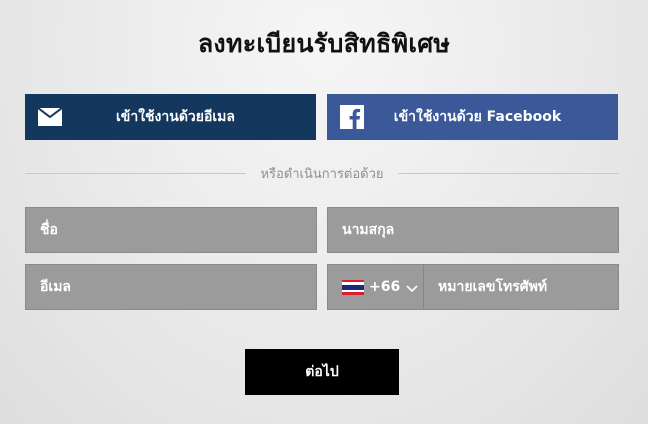 Image resolution: width=648 pixels, height=424 pixels. Describe the element at coordinates (175, 117) in the screenshot. I see `email-login-label: เข้าใช้งานด้วยอีเมล` at that location.